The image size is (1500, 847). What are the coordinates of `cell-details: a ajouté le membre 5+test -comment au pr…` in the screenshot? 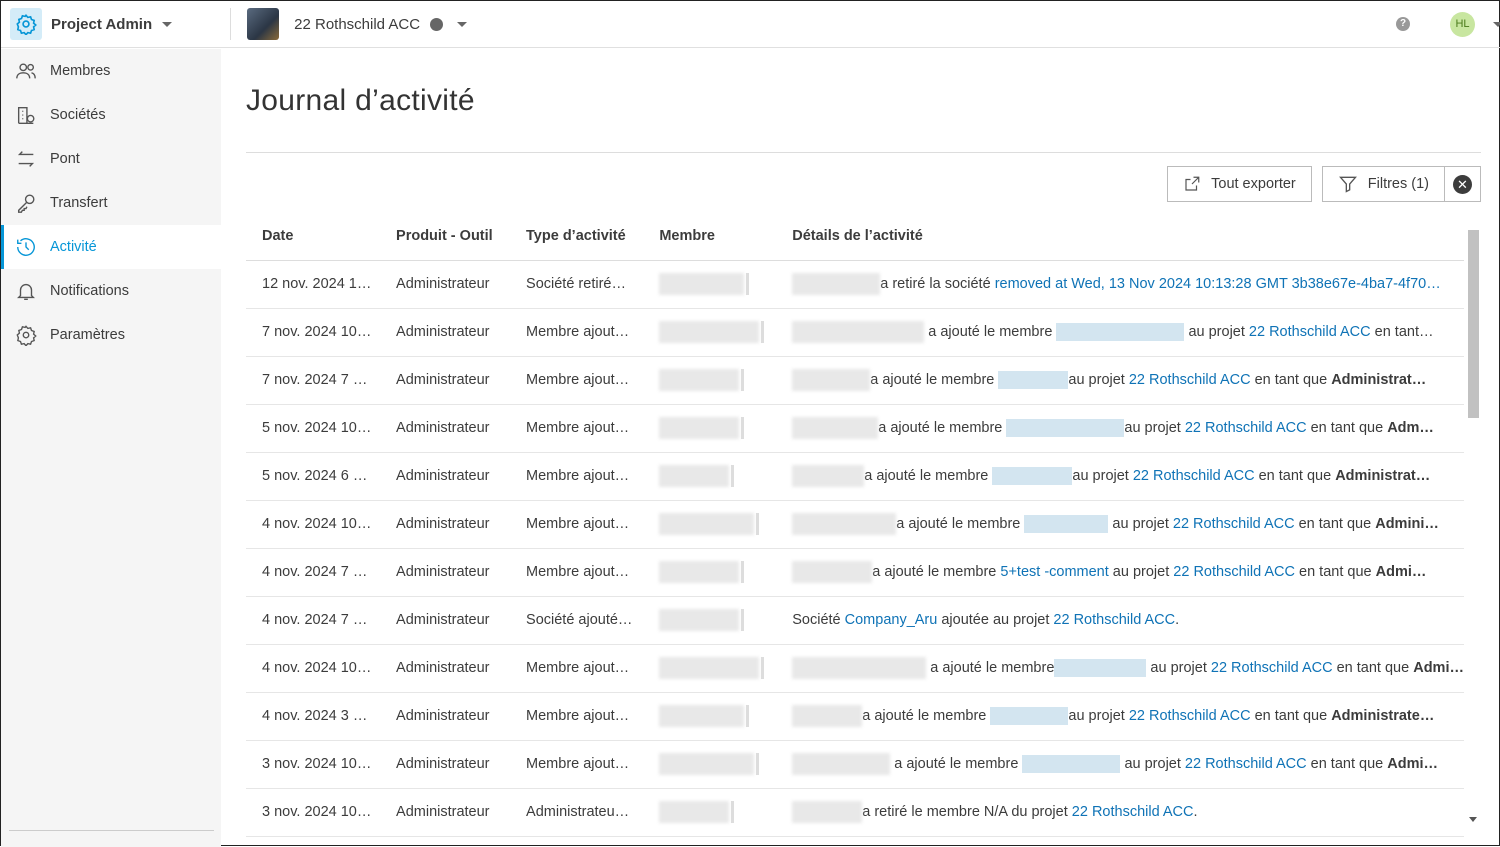 It's located at (1120, 572).